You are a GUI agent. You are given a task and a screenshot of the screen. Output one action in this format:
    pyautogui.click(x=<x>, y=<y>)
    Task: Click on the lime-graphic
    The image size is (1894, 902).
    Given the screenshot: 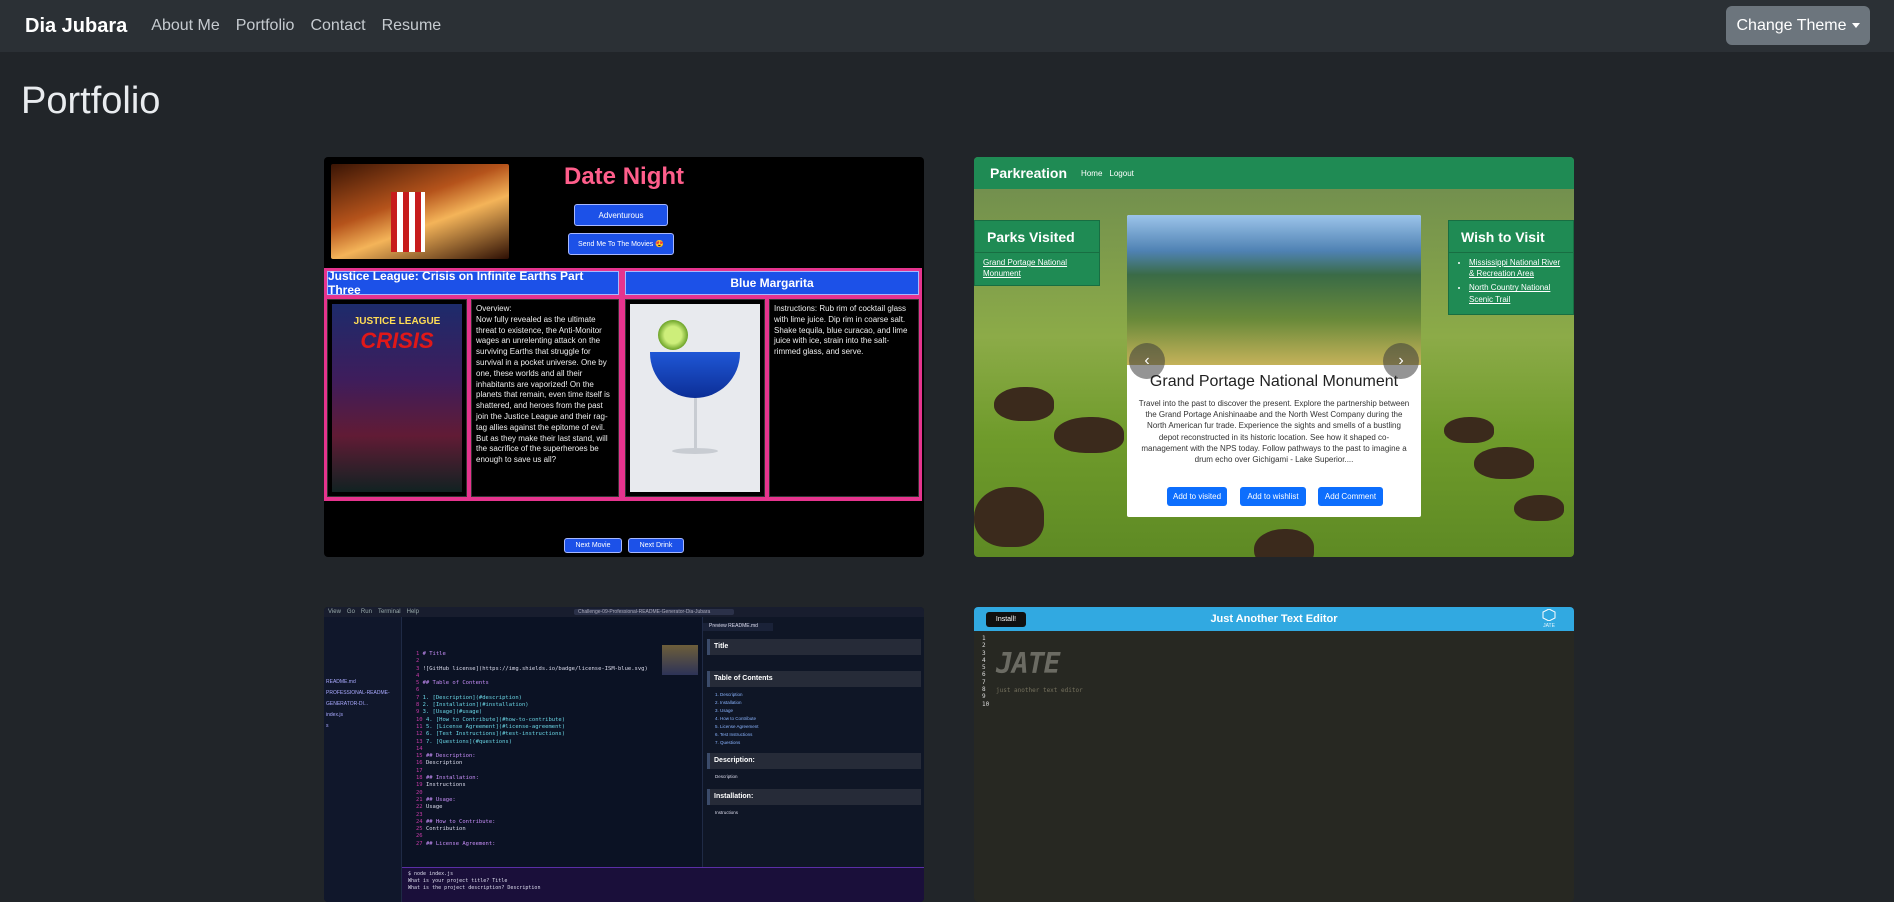 What is the action you would take?
    pyautogui.click(x=673, y=335)
    